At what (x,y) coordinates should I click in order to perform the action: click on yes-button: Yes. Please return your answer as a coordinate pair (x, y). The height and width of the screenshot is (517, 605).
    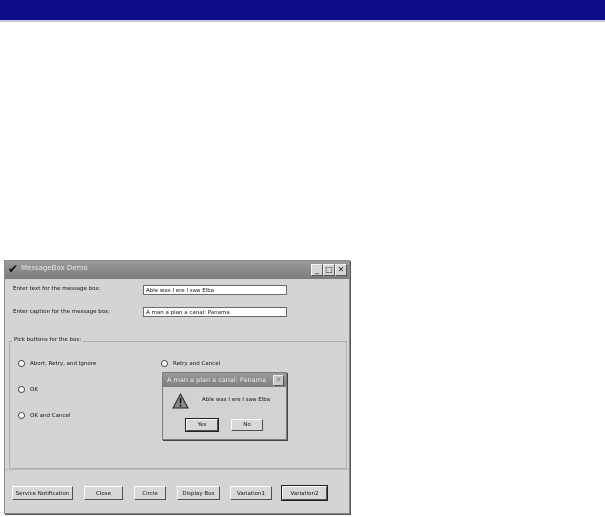
    Looking at the image, I should click on (202, 425).